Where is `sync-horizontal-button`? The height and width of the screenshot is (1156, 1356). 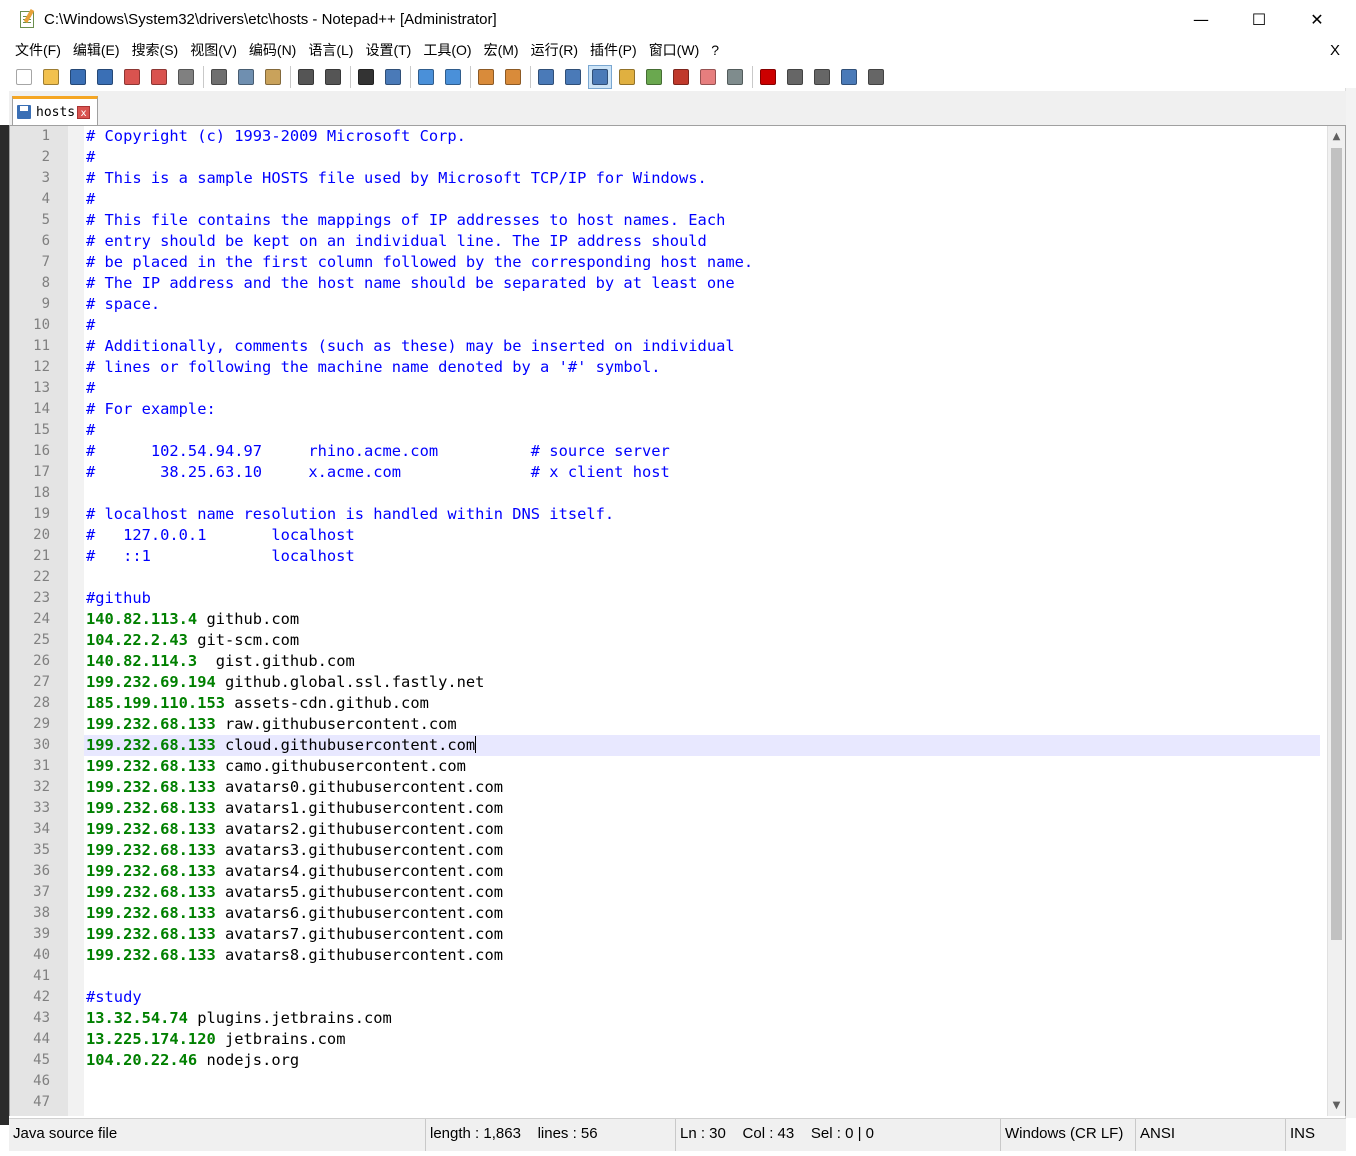 sync-horizontal-button is located at coordinates (513, 77).